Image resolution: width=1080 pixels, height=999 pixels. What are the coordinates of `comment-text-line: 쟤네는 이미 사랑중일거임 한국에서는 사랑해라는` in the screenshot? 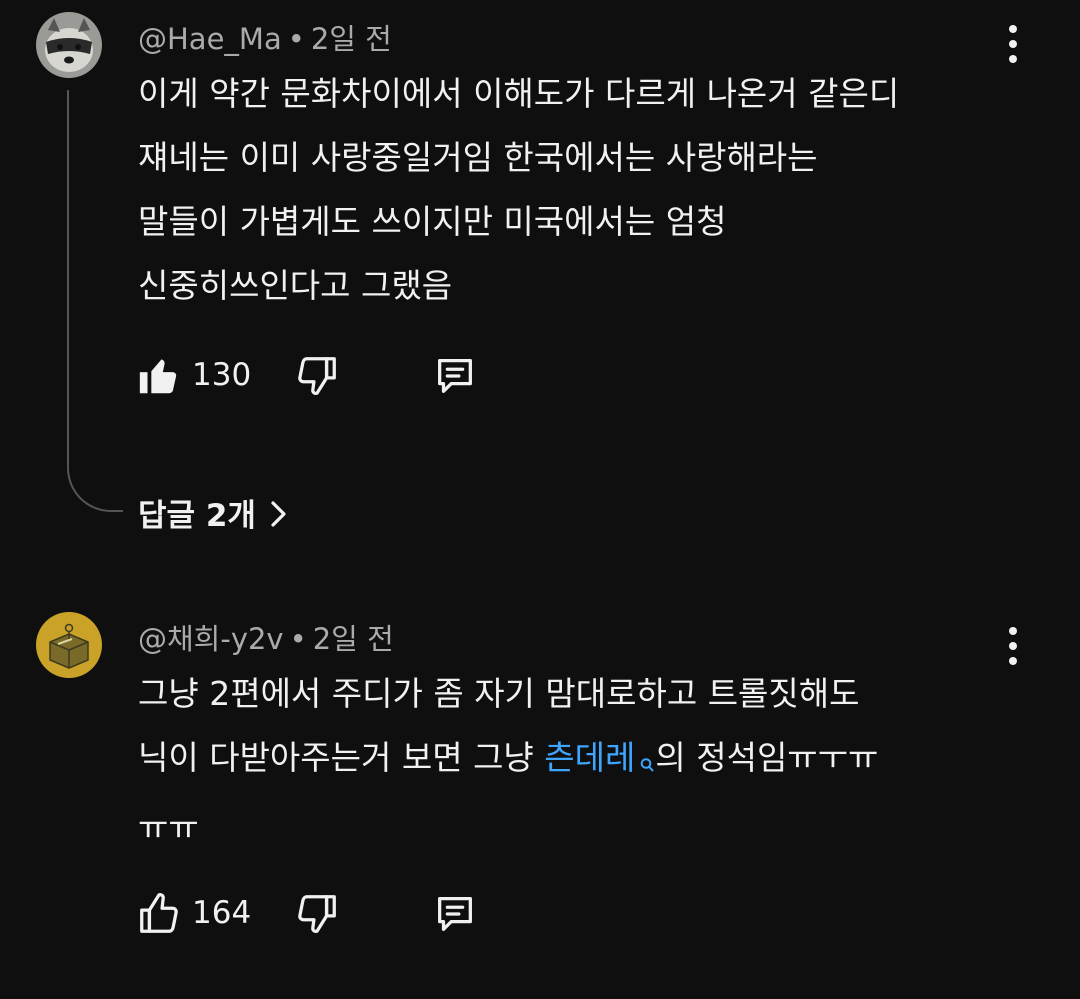 It's located at (478, 157).